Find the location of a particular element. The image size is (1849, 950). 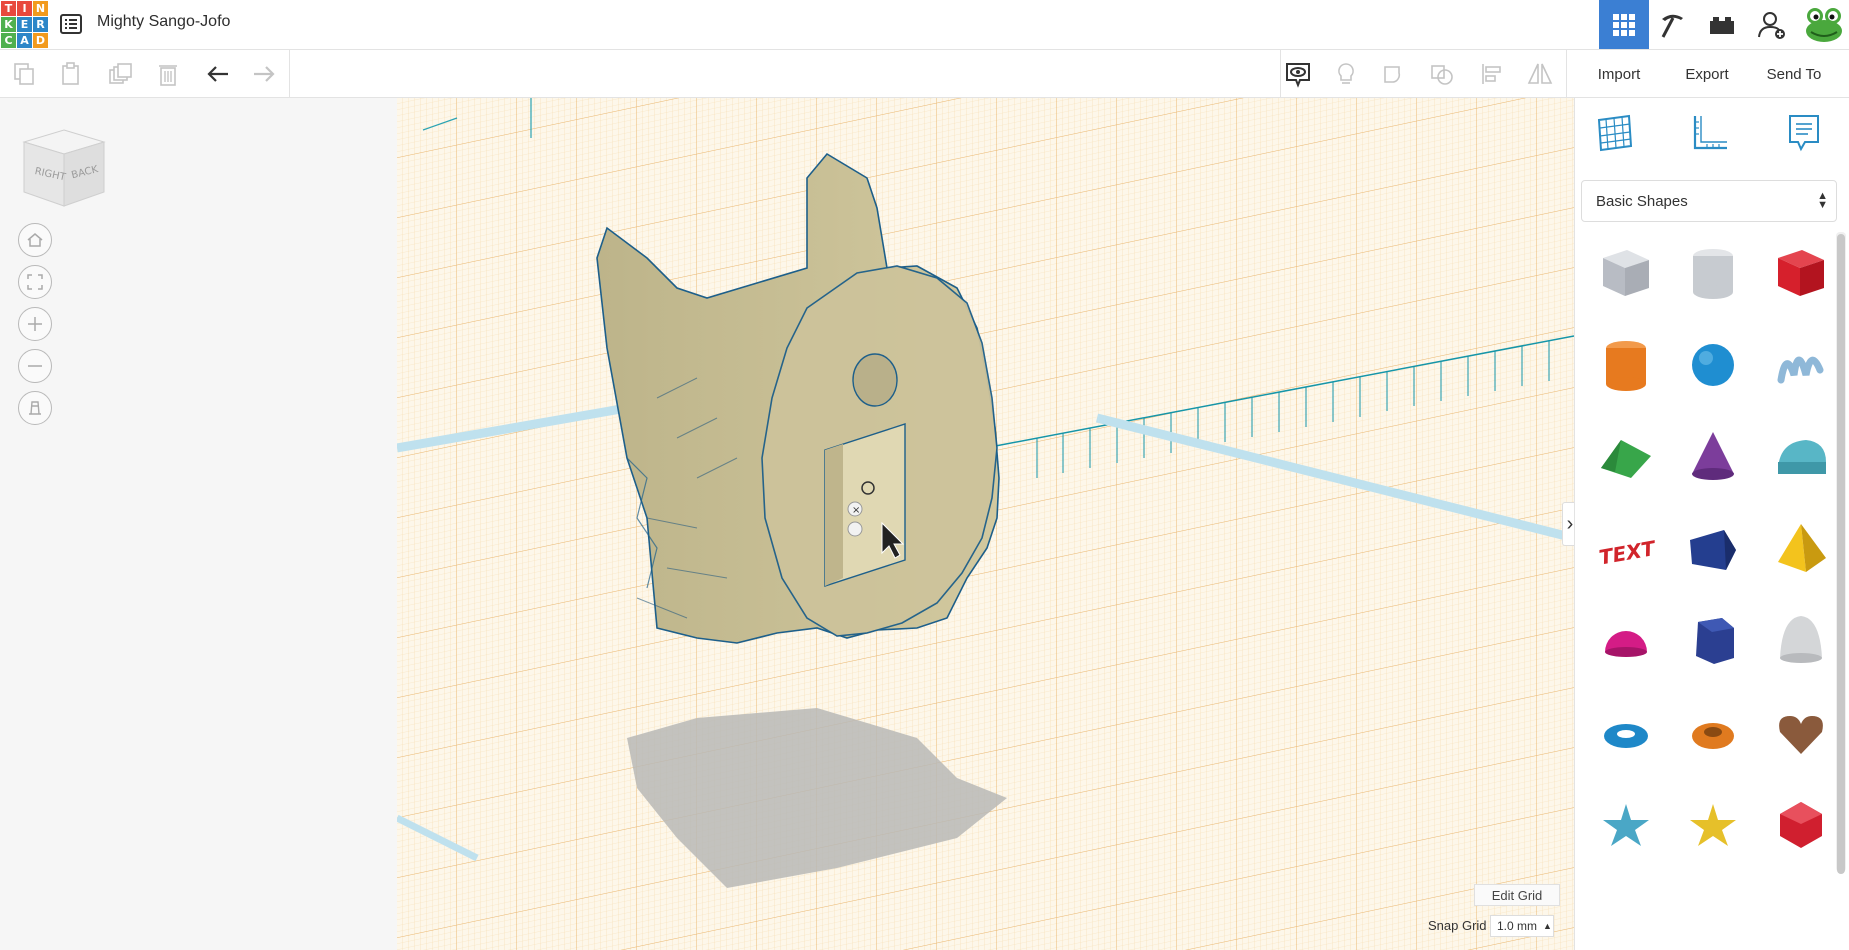

round-roof-icon is located at coordinates (1802, 457).